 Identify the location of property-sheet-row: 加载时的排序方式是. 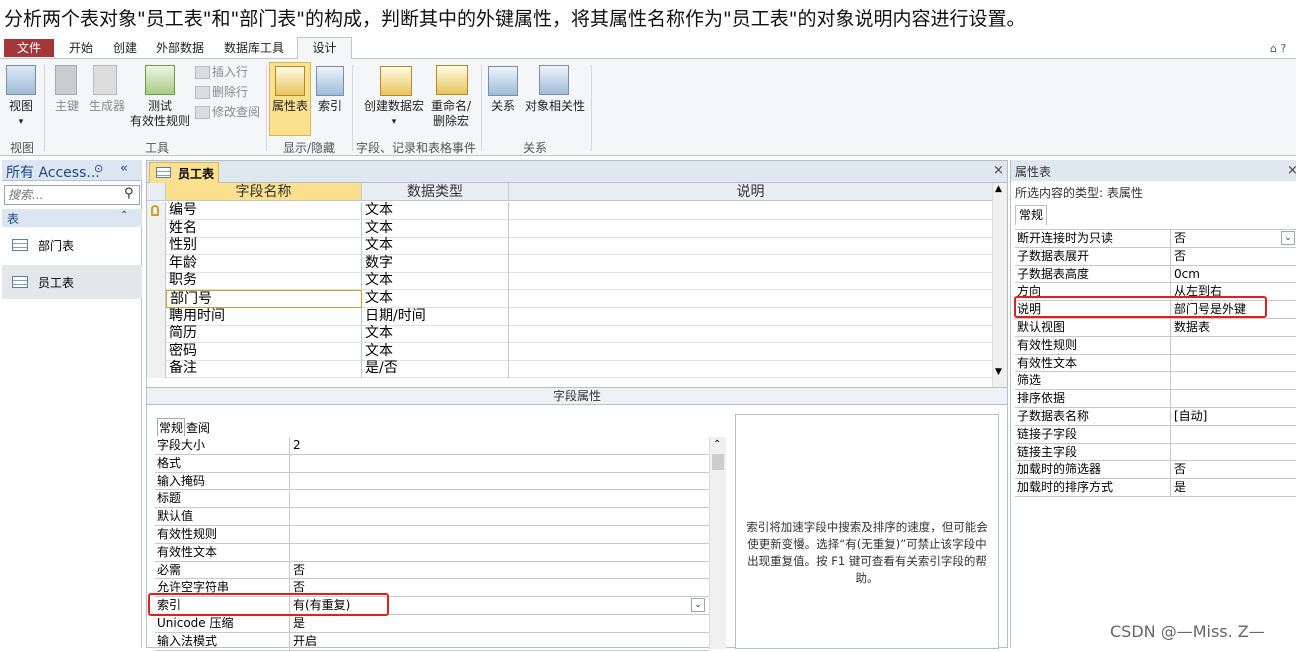
(1155, 488).